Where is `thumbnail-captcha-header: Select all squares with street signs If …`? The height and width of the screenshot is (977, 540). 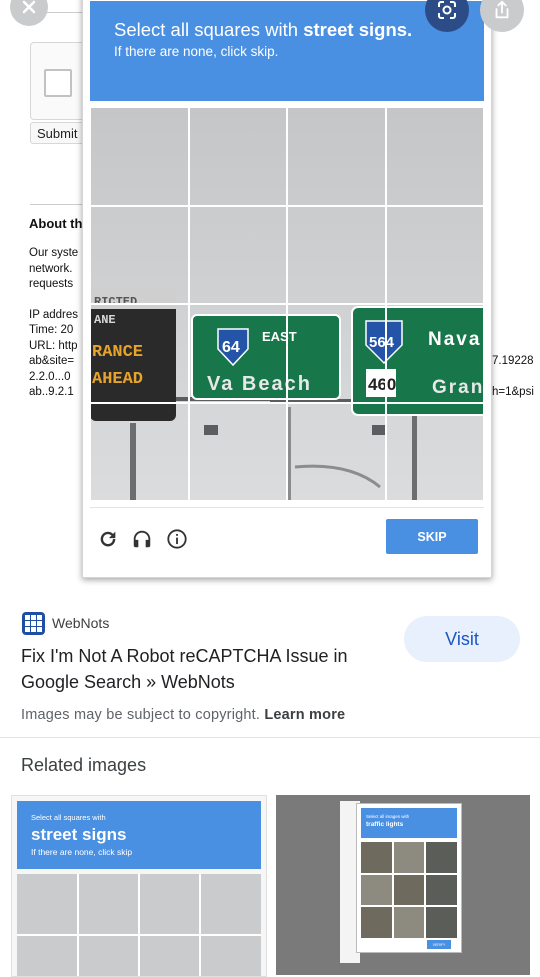 thumbnail-captcha-header: Select all squares with street signs If … is located at coordinates (139, 835).